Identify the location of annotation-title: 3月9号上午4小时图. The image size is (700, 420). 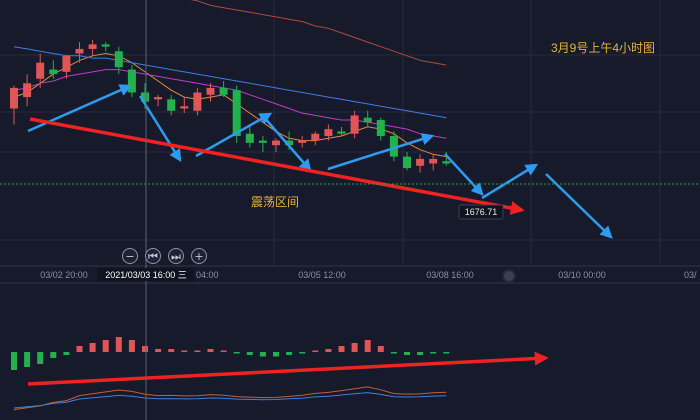
(603, 48).